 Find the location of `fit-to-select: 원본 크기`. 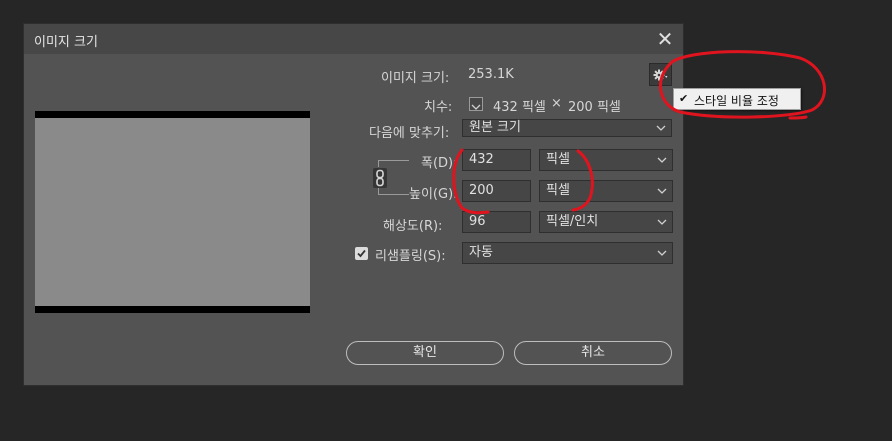

fit-to-select: 원본 크기 is located at coordinates (567, 128).